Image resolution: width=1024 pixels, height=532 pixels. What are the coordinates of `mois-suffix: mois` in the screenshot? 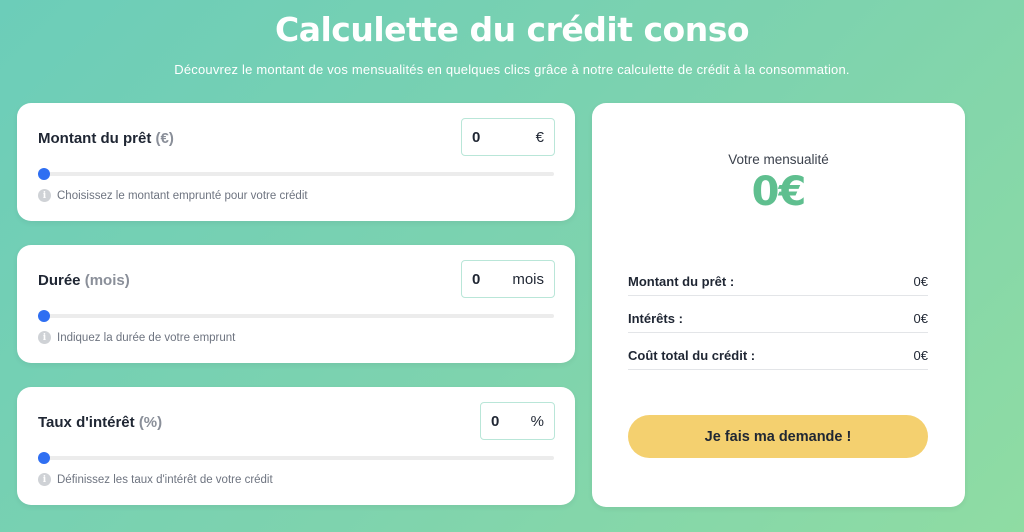 It's located at (528, 279).